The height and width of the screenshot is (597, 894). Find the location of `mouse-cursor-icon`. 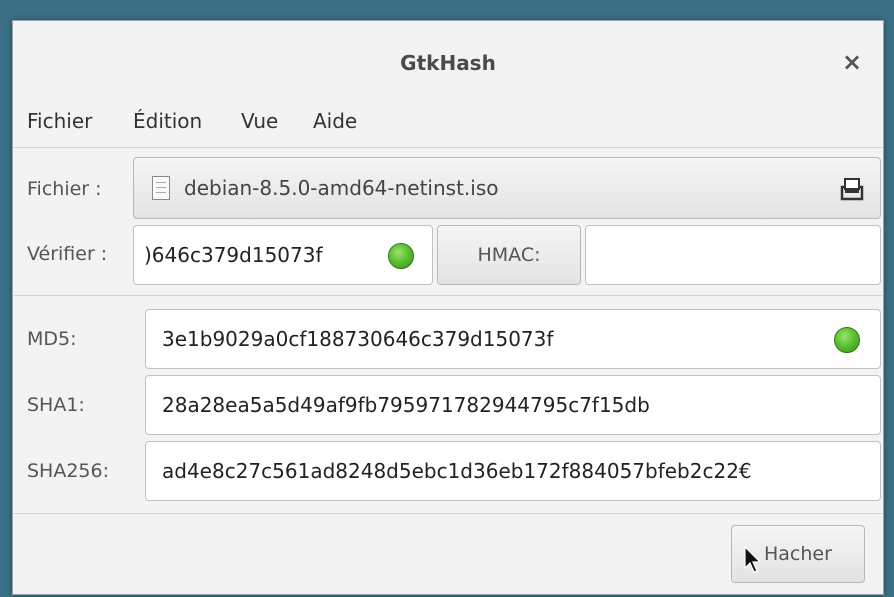

mouse-cursor-icon is located at coordinates (753, 568).